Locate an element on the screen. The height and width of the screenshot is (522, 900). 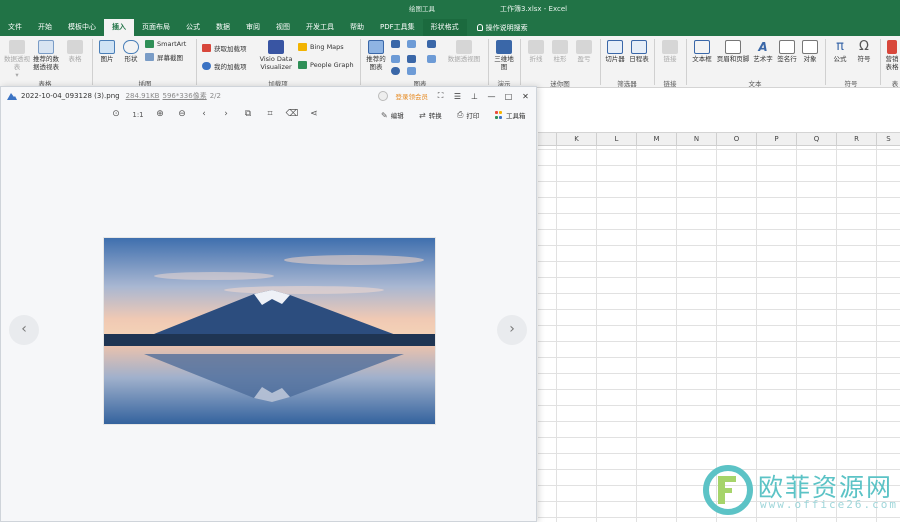
tab-data: 数据 is located at coordinates (223, 27).